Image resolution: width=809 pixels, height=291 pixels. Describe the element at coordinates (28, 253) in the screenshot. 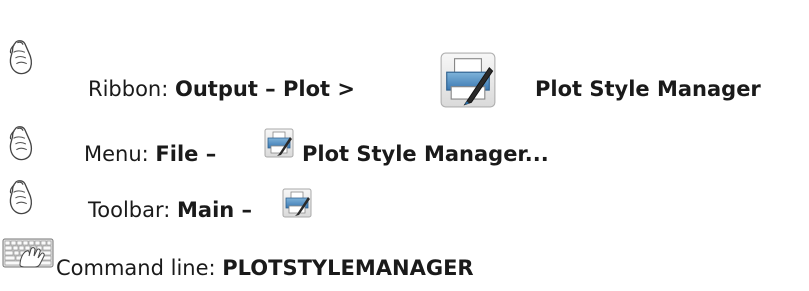

I see `hand-keyboard-icon` at that location.